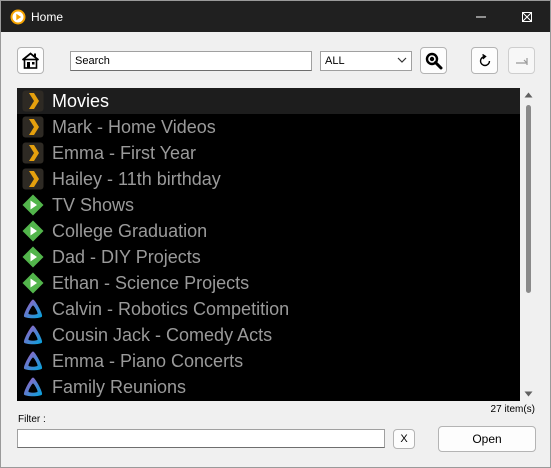 The height and width of the screenshot is (468, 551). What do you see at coordinates (268, 361) in the screenshot?
I see `list-item: Emma - Piano Concerts` at bounding box center [268, 361].